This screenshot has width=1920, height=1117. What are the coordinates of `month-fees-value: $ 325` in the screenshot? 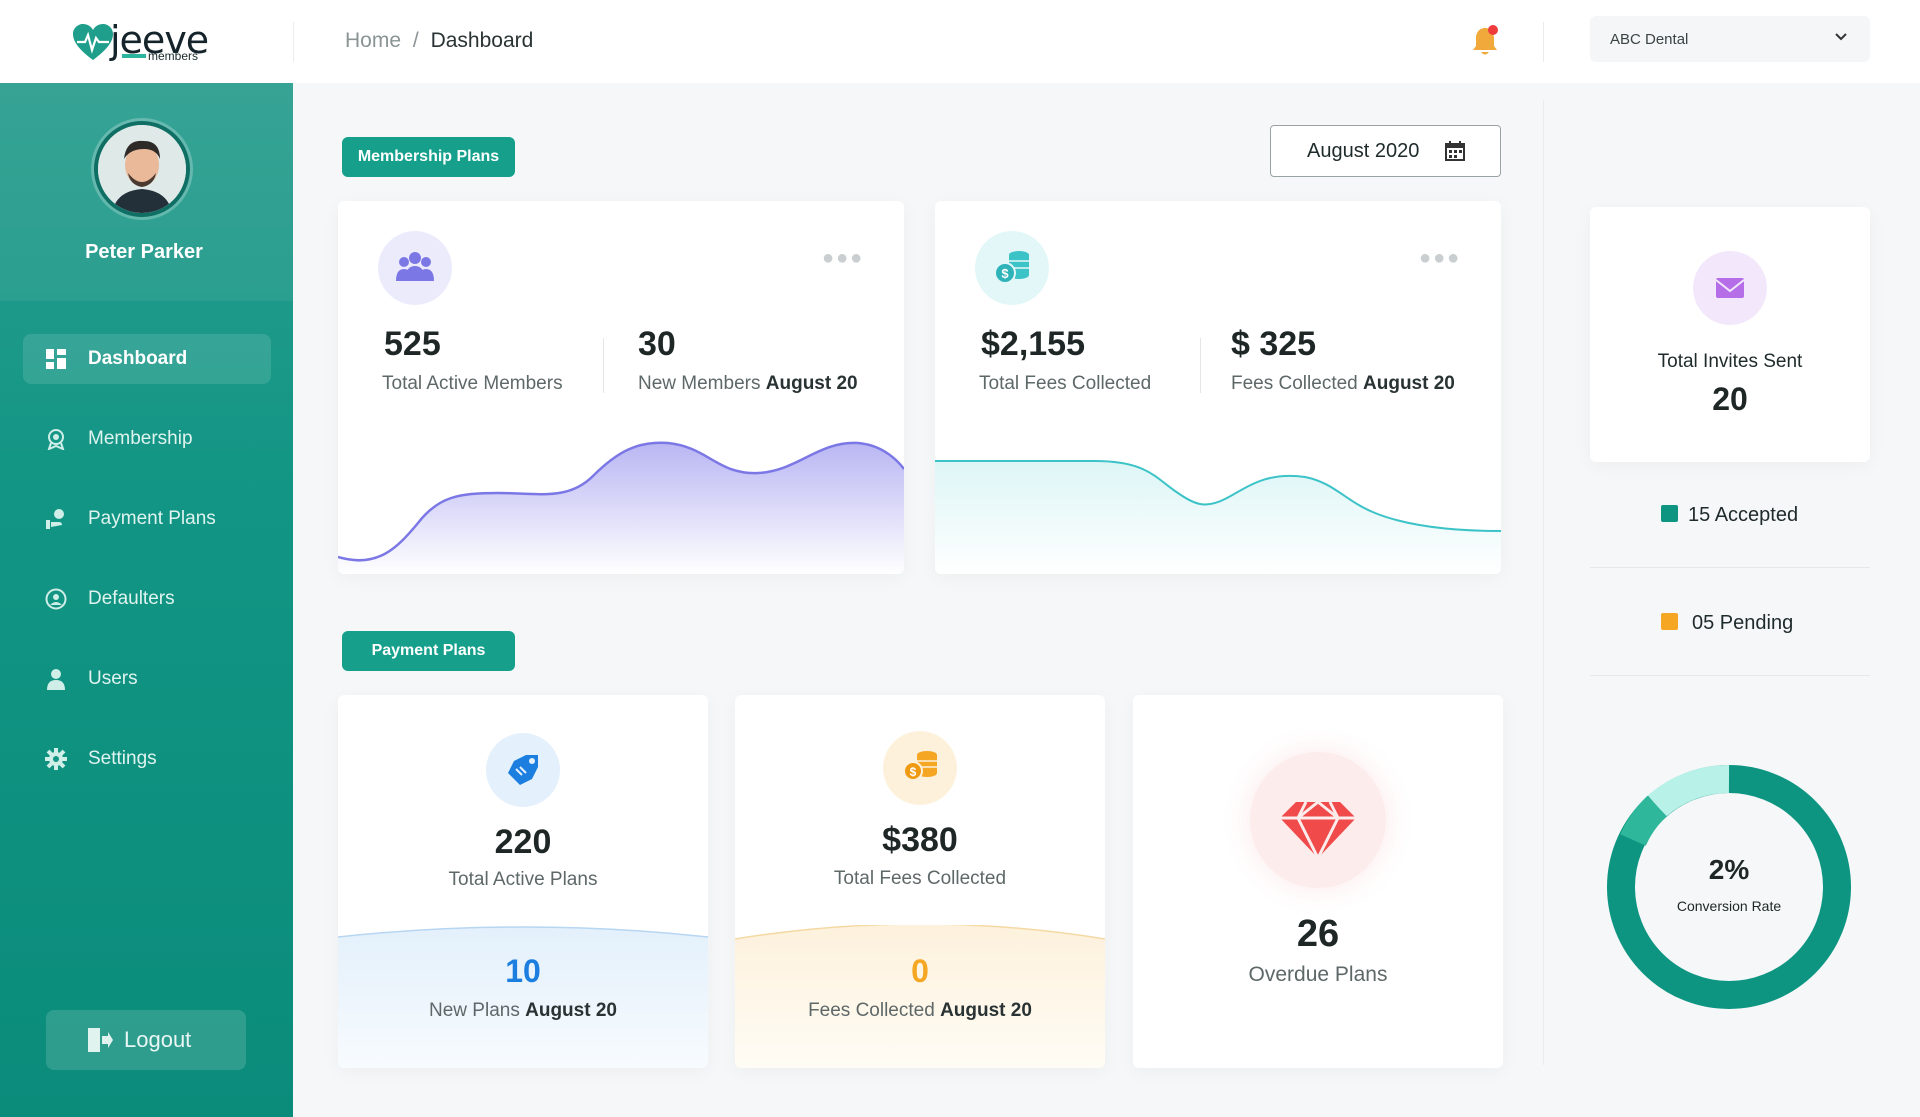 It's located at (1274, 344).